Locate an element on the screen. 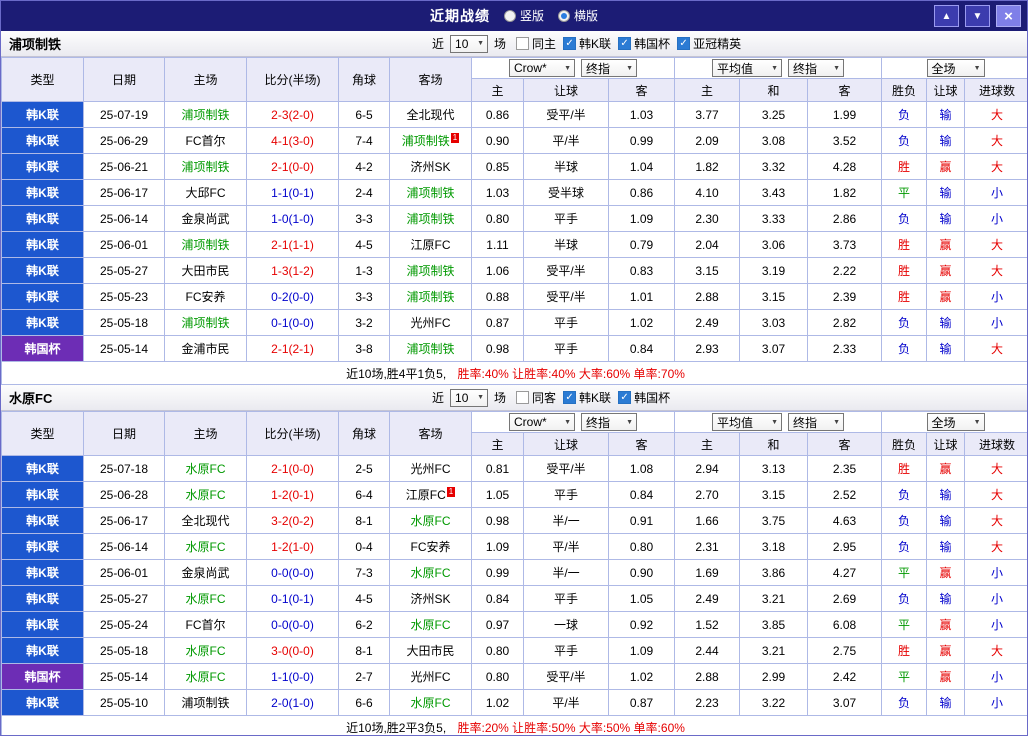 Image resolution: width=1028 pixels, height=736 pixels. score-cell: 2-1(1-1) is located at coordinates (292, 244).